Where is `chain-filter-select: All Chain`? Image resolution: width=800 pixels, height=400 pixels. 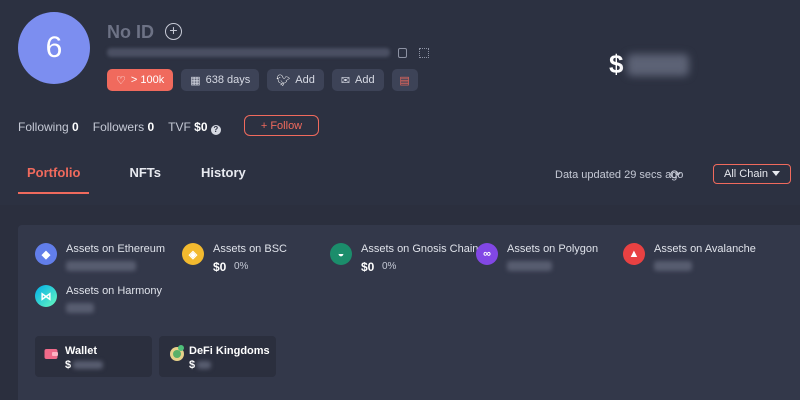
chain-filter-select: All Chain is located at coordinates (752, 174).